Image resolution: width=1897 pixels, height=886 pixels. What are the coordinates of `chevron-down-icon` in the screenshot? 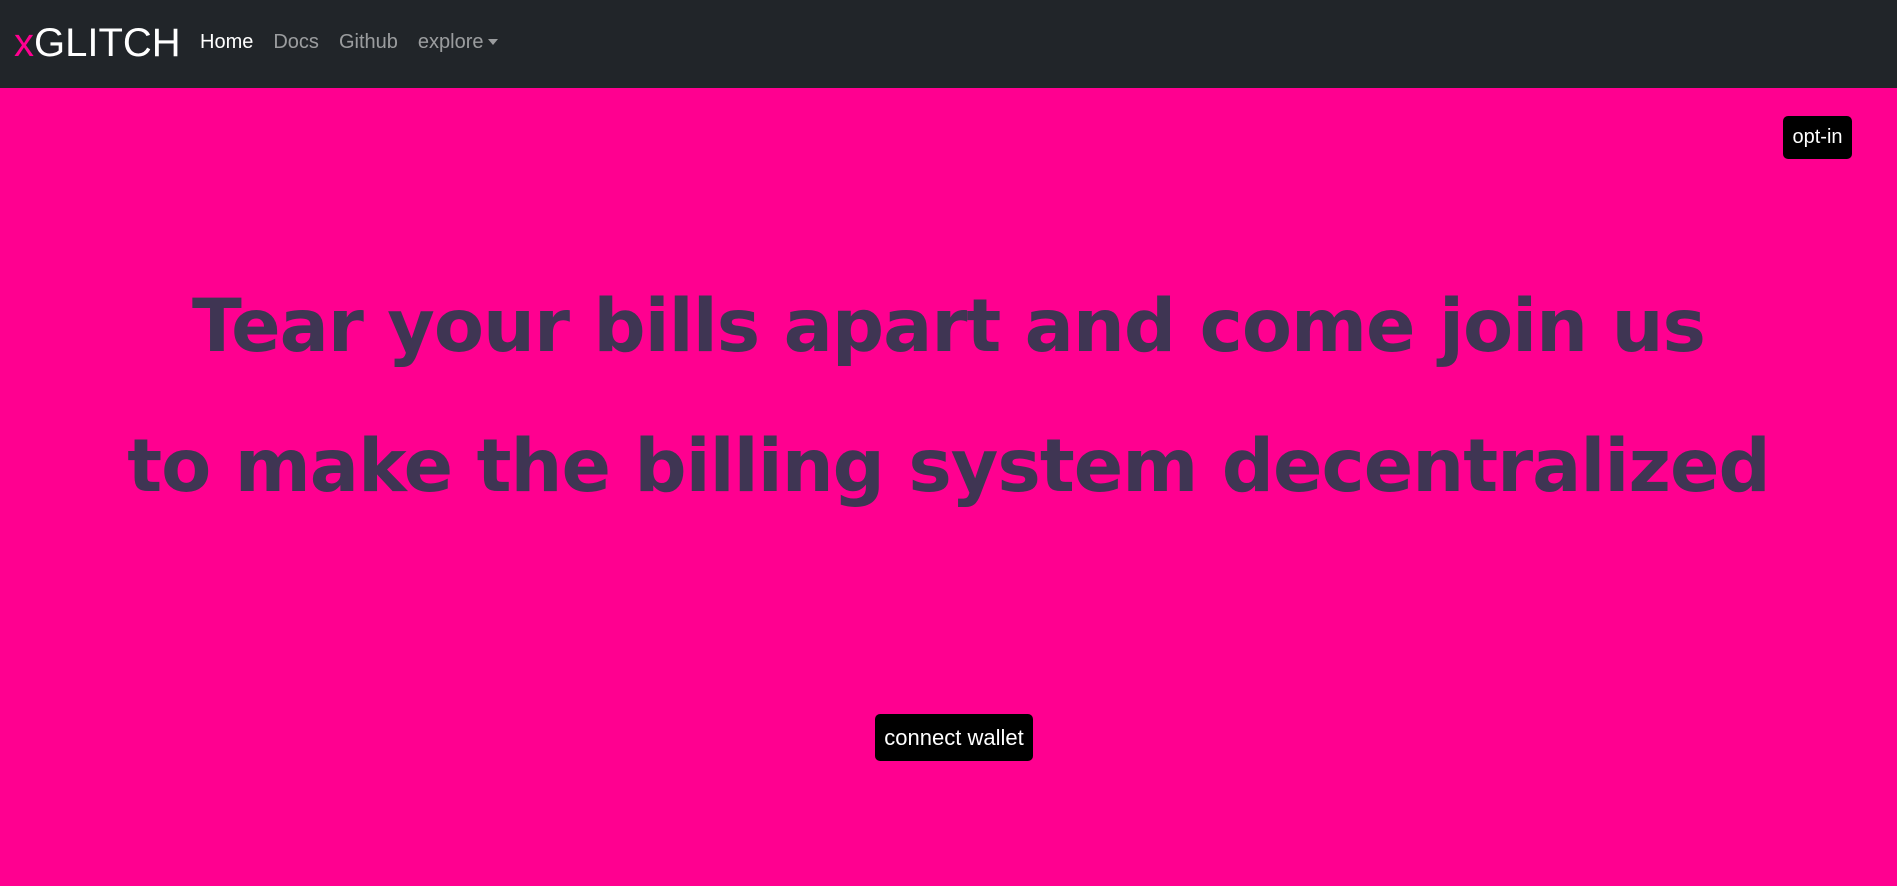 It's located at (493, 42).